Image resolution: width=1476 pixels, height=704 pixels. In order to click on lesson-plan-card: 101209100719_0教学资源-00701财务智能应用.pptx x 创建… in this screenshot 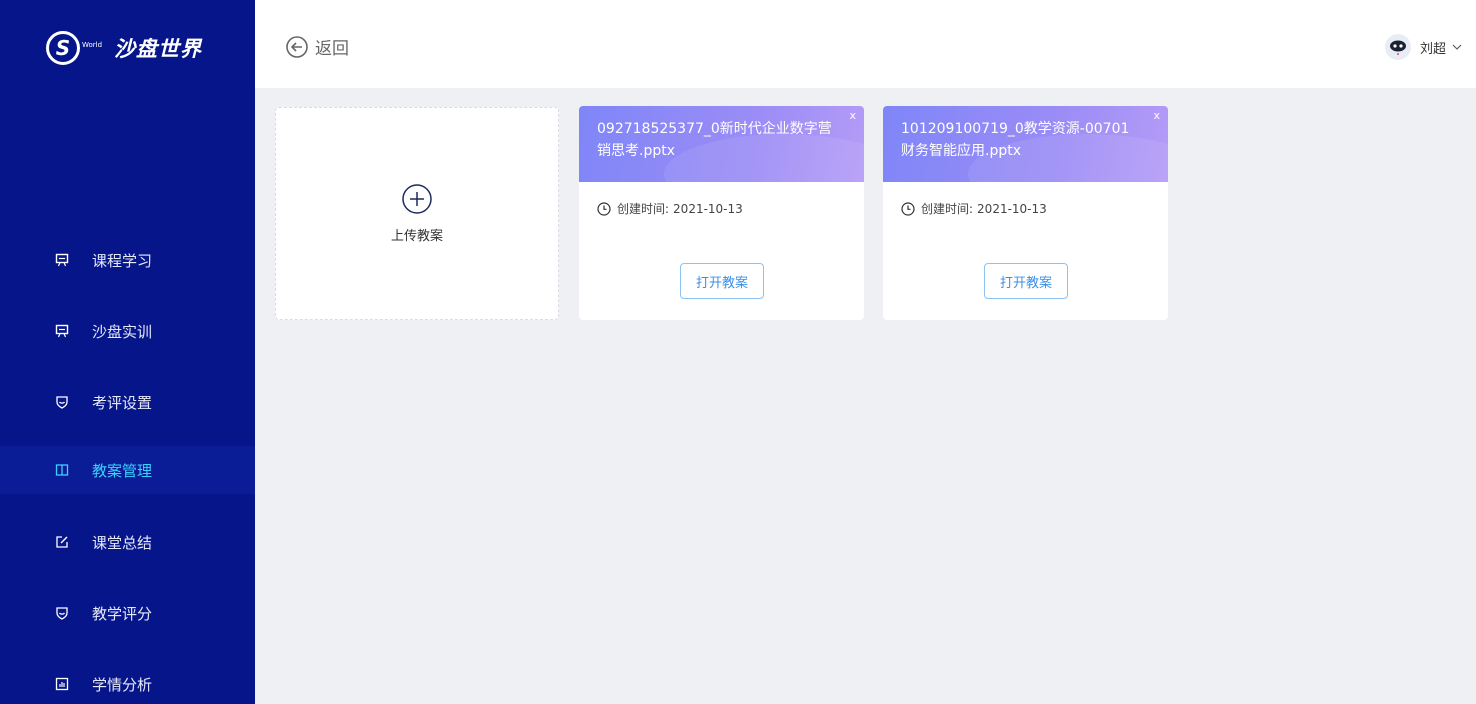, I will do `click(1025, 213)`.